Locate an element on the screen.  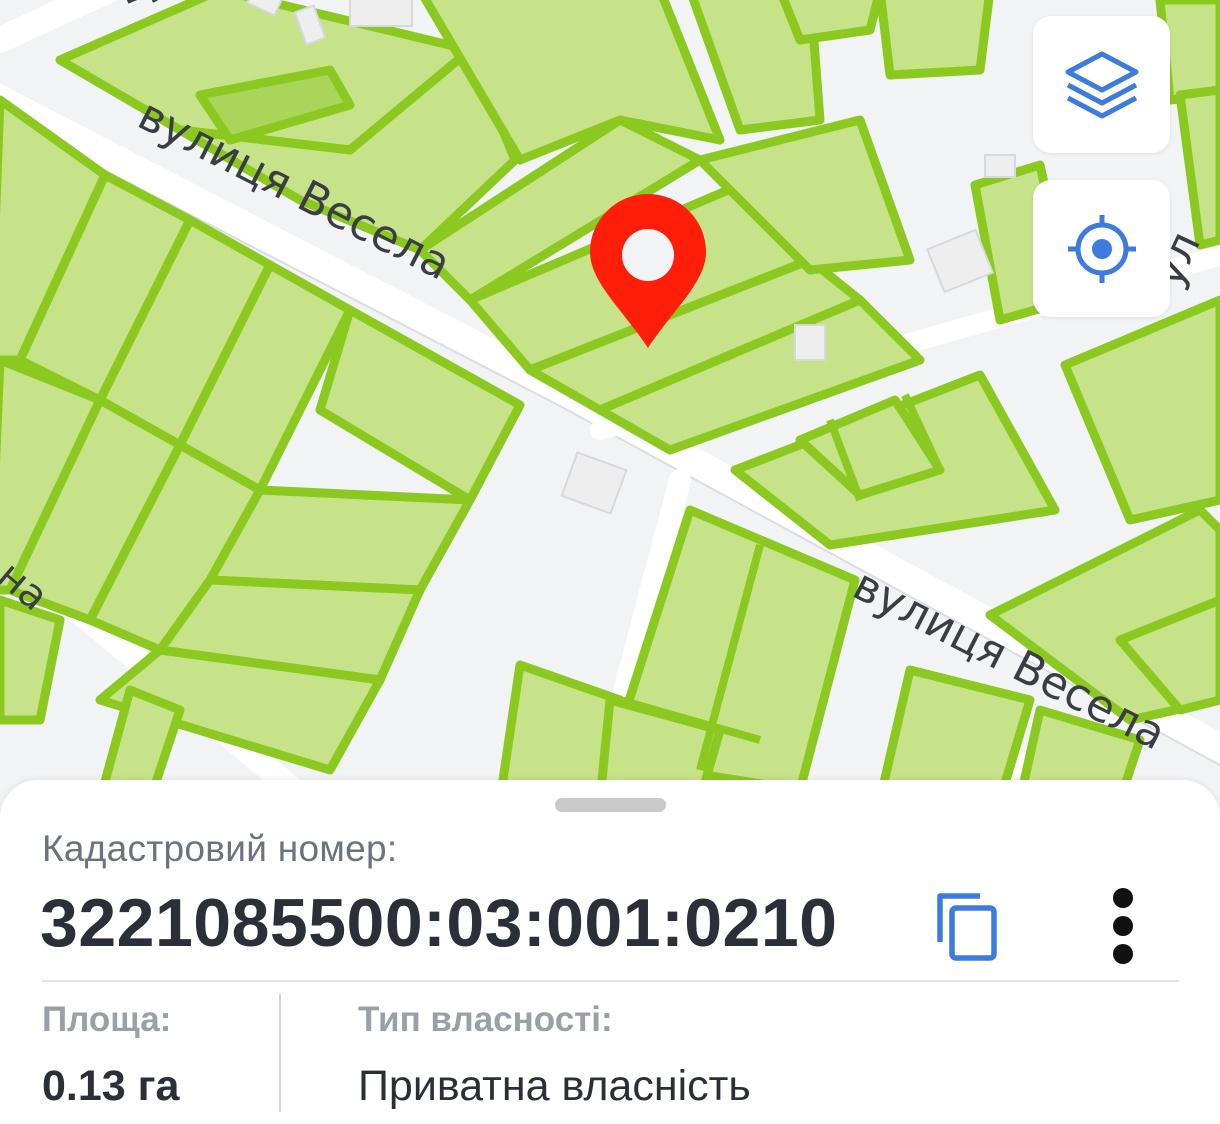
ownership-type-label: Тип власності: is located at coordinates (485, 1019).